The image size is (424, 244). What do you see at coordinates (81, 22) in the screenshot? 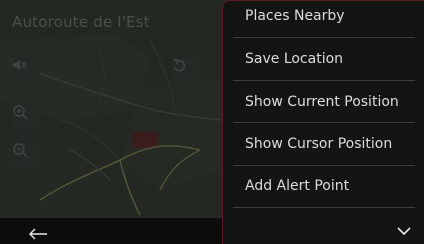
I see `street-name: Autoroute de l'Est` at bounding box center [81, 22].